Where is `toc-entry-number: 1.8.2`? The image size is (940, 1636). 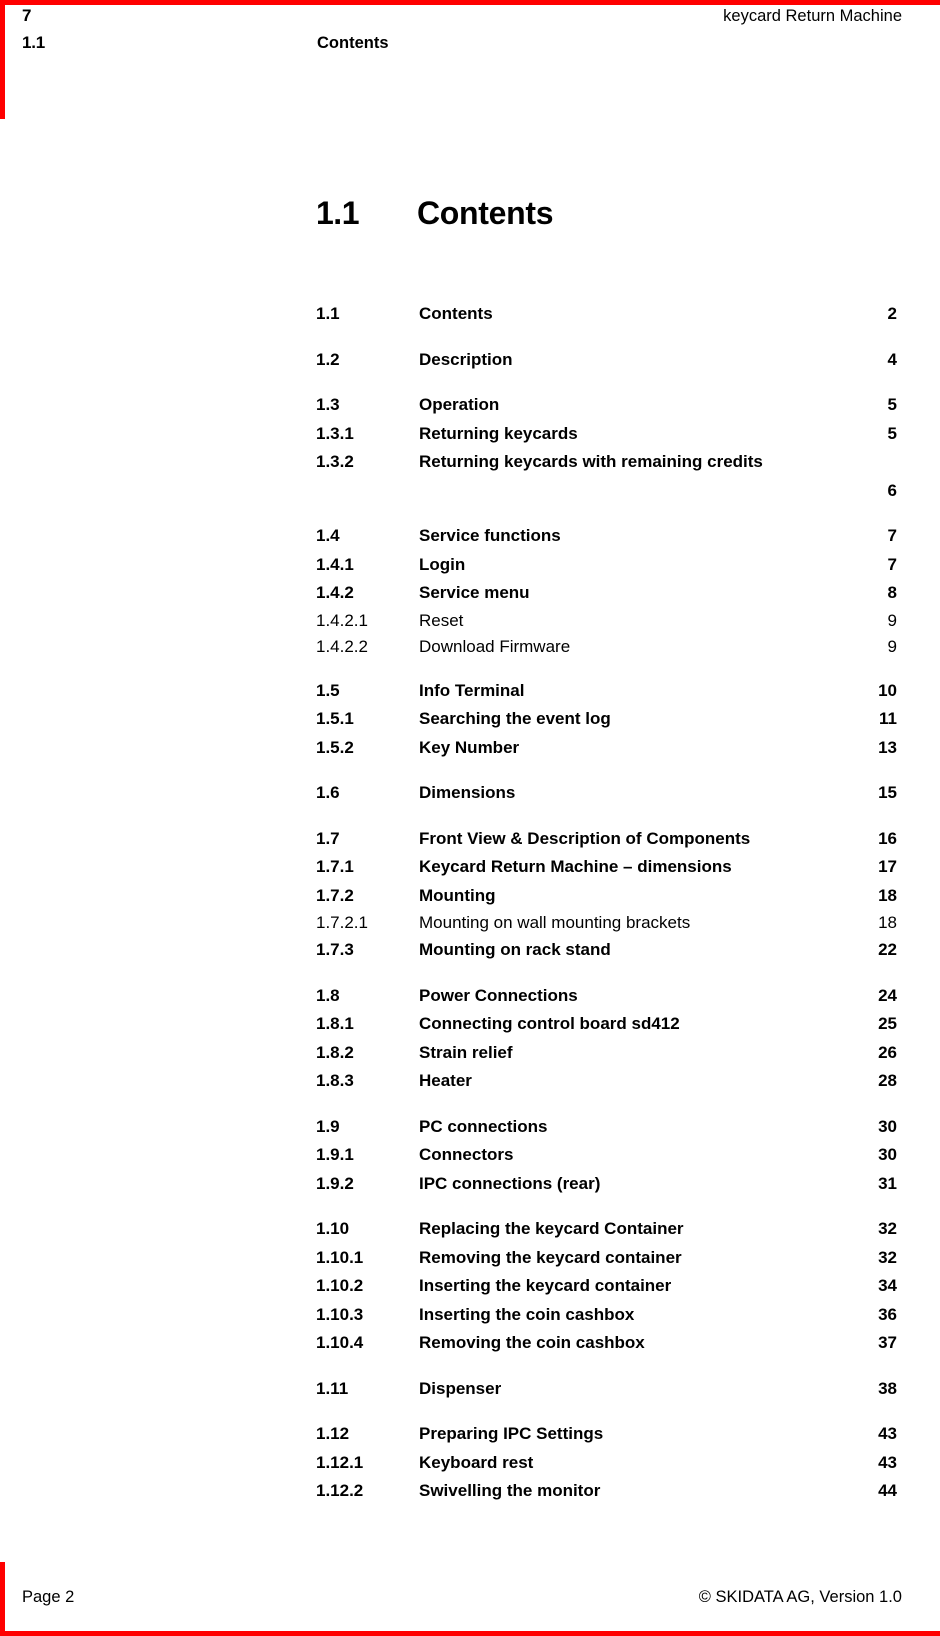 toc-entry-number: 1.8.2 is located at coordinates (335, 1052).